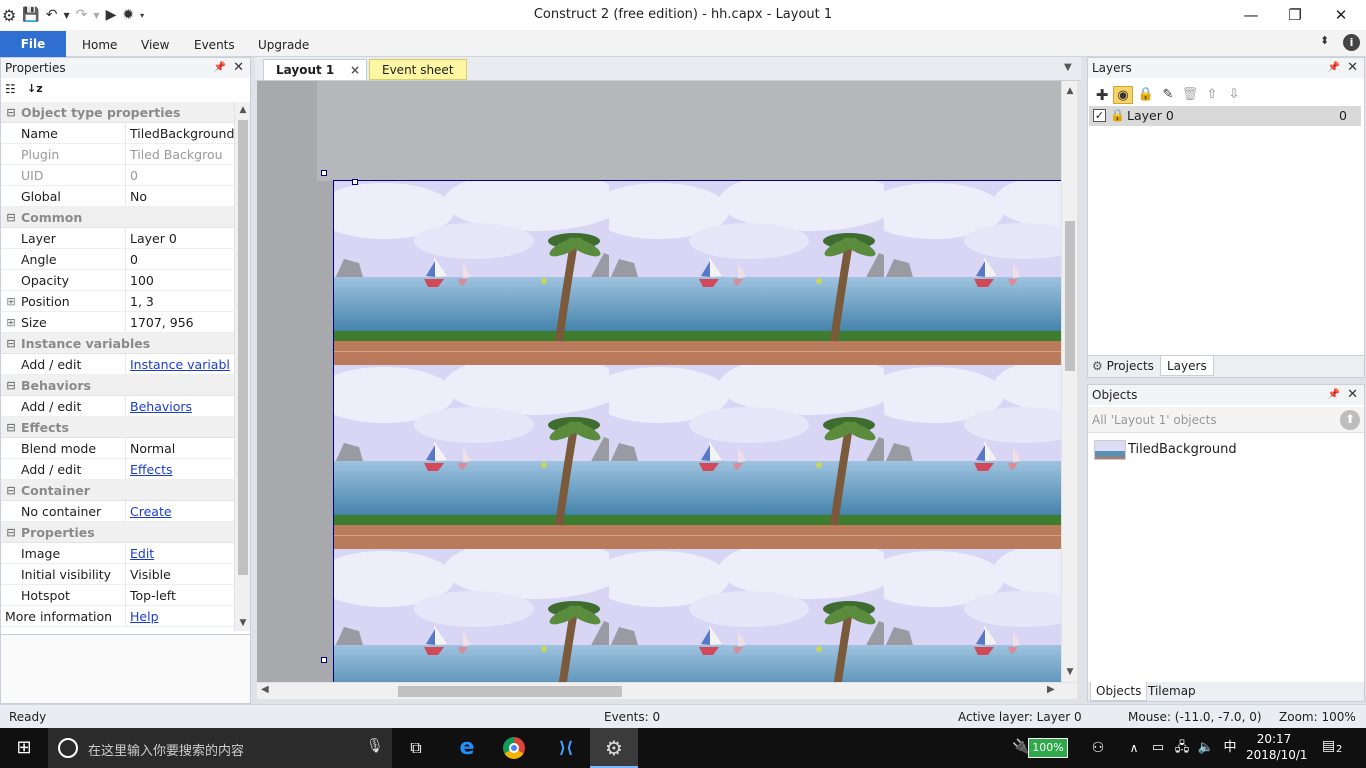 The width and height of the screenshot is (1366, 768). What do you see at coordinates (1187, 366) in the screenshot?
I see `tab-layers: Layers` at bounding box center [1187, 366].